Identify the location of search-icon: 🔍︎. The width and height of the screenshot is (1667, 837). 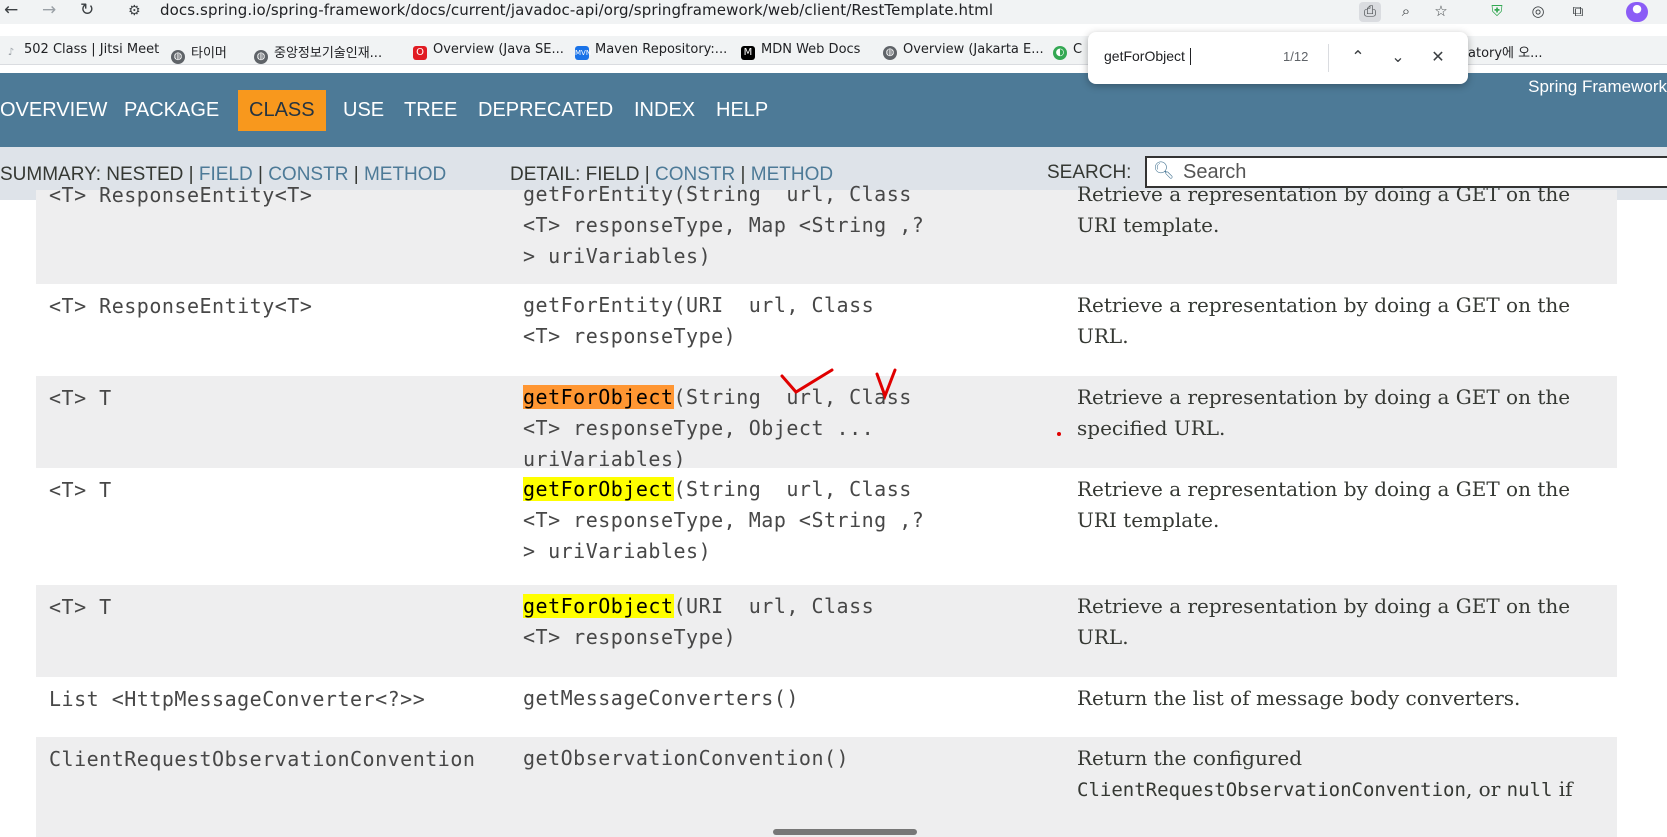
(1164, 171).